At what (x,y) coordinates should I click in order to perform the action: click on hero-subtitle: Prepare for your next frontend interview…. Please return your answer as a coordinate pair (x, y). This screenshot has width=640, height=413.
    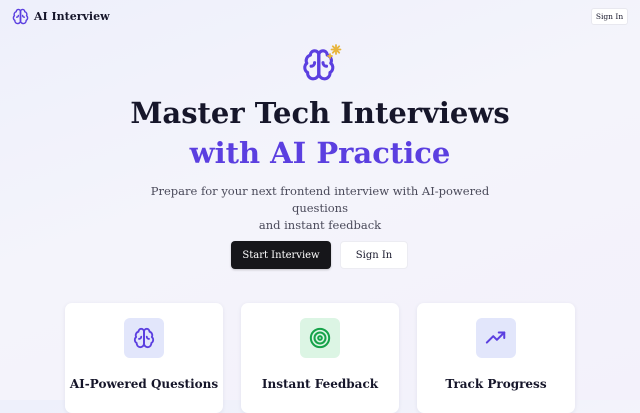
    Looking at the image, I should click on (320, 208).